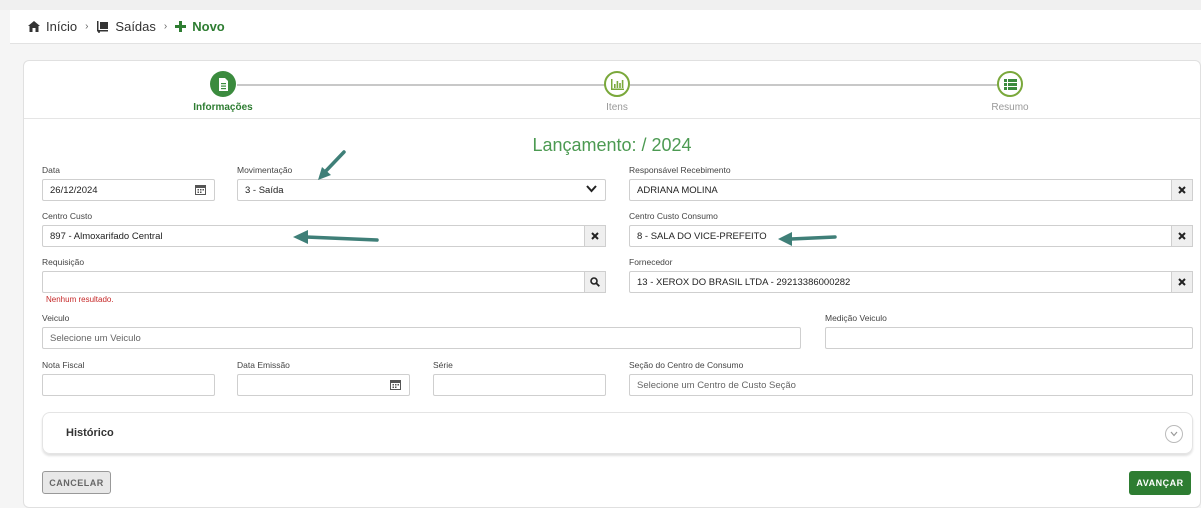 The width and height of the screenshot is (1201, 508). I want to click on centro-custo-consumo-value: 8 - SALA DO VICE-PREFEITO, so click(702, 236).